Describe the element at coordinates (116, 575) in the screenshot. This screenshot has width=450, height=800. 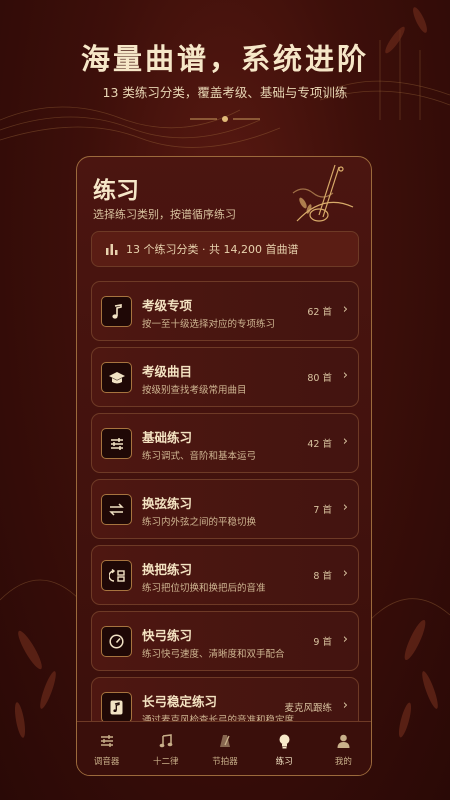
I see `position-shift-icon` at that location.